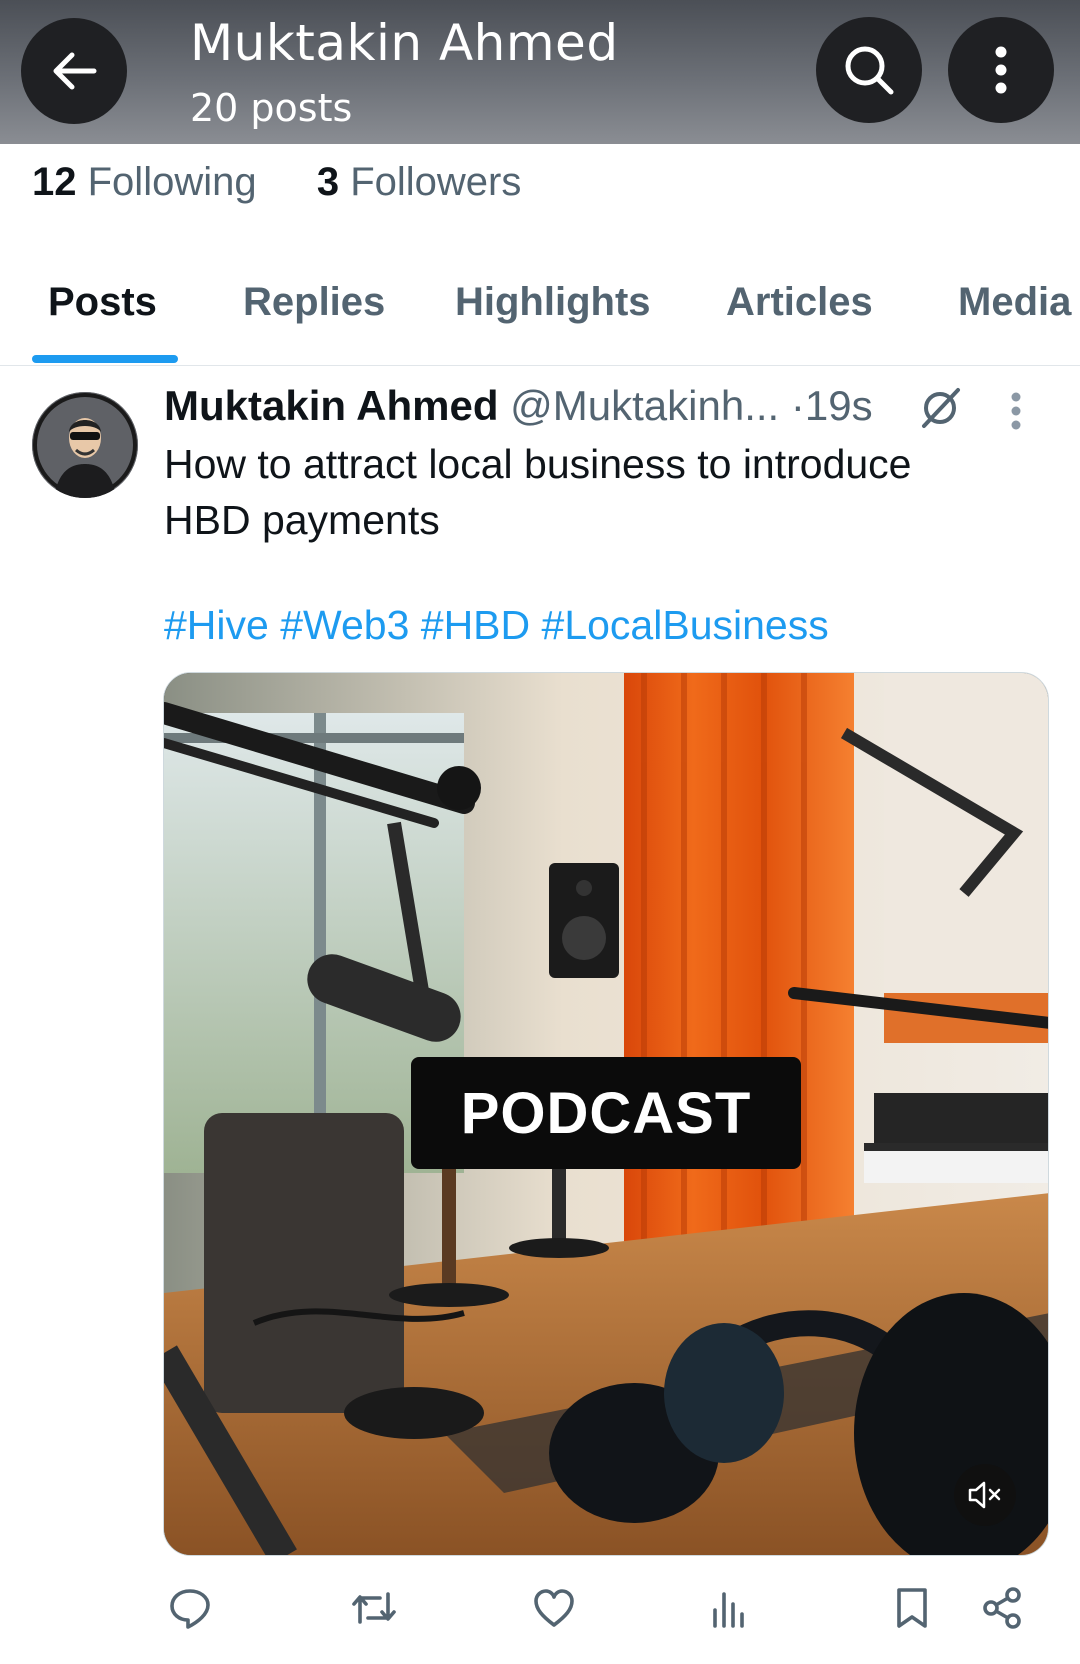 The width and height of the screenshot is (1080, 1664). I want to click on tab-articles: Articles, so click(799, 302).